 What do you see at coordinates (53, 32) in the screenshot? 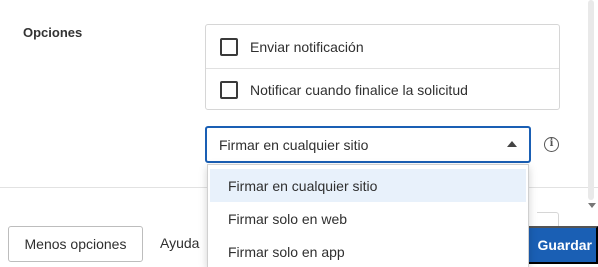
I see `options-section-label: Opciones` at bounding box center [53, 32].